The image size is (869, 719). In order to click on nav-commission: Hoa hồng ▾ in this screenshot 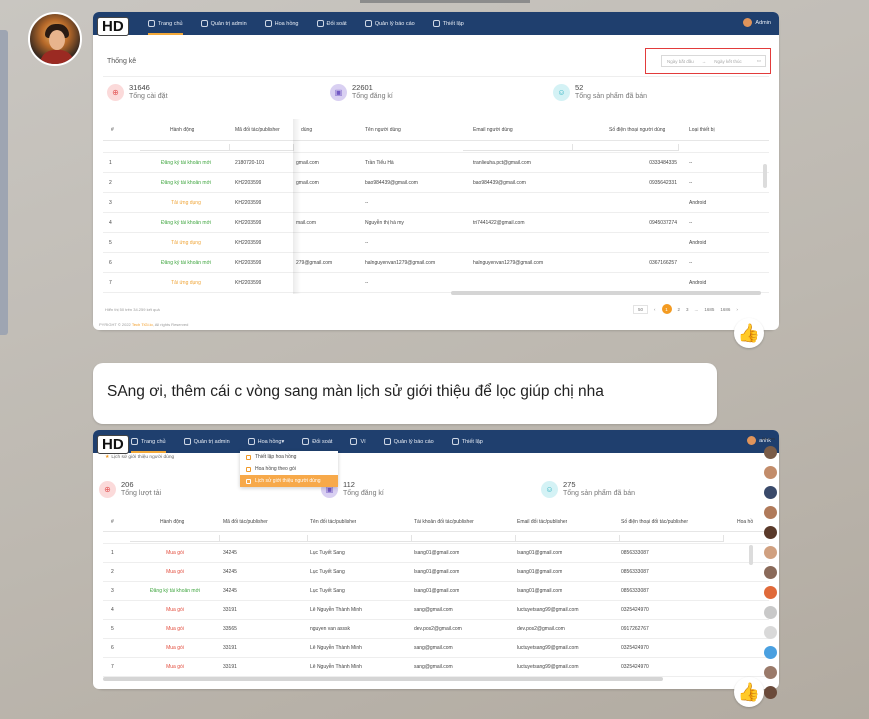, I will do `click(265, 441)`.